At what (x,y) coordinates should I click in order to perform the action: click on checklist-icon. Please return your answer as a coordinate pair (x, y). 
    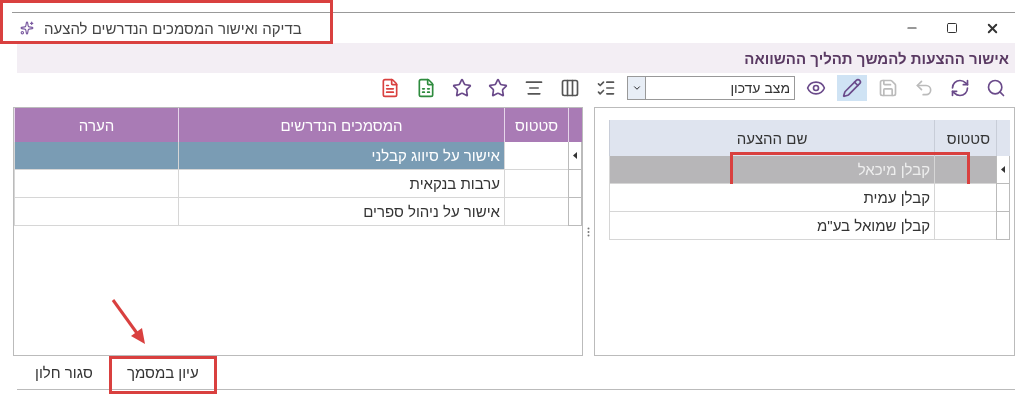
    Looking at the image, I should click on (606, 88).